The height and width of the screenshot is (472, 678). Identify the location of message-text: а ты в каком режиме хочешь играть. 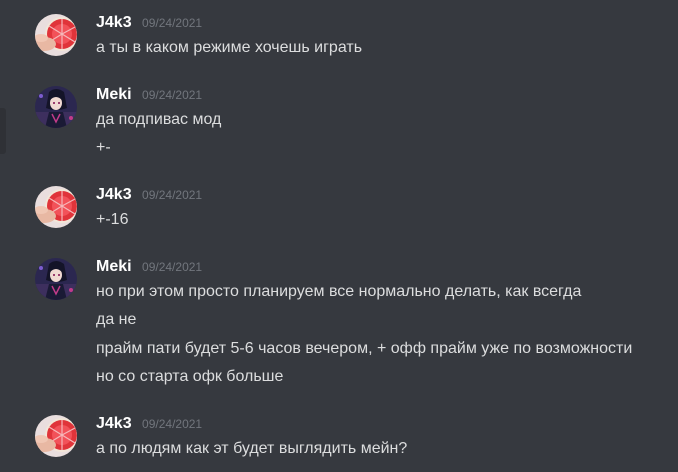
(229, 47).